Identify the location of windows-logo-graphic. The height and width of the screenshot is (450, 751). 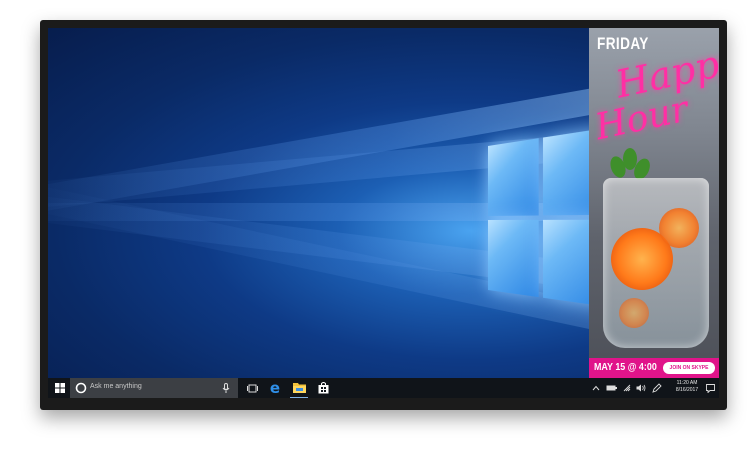
(538, 220).